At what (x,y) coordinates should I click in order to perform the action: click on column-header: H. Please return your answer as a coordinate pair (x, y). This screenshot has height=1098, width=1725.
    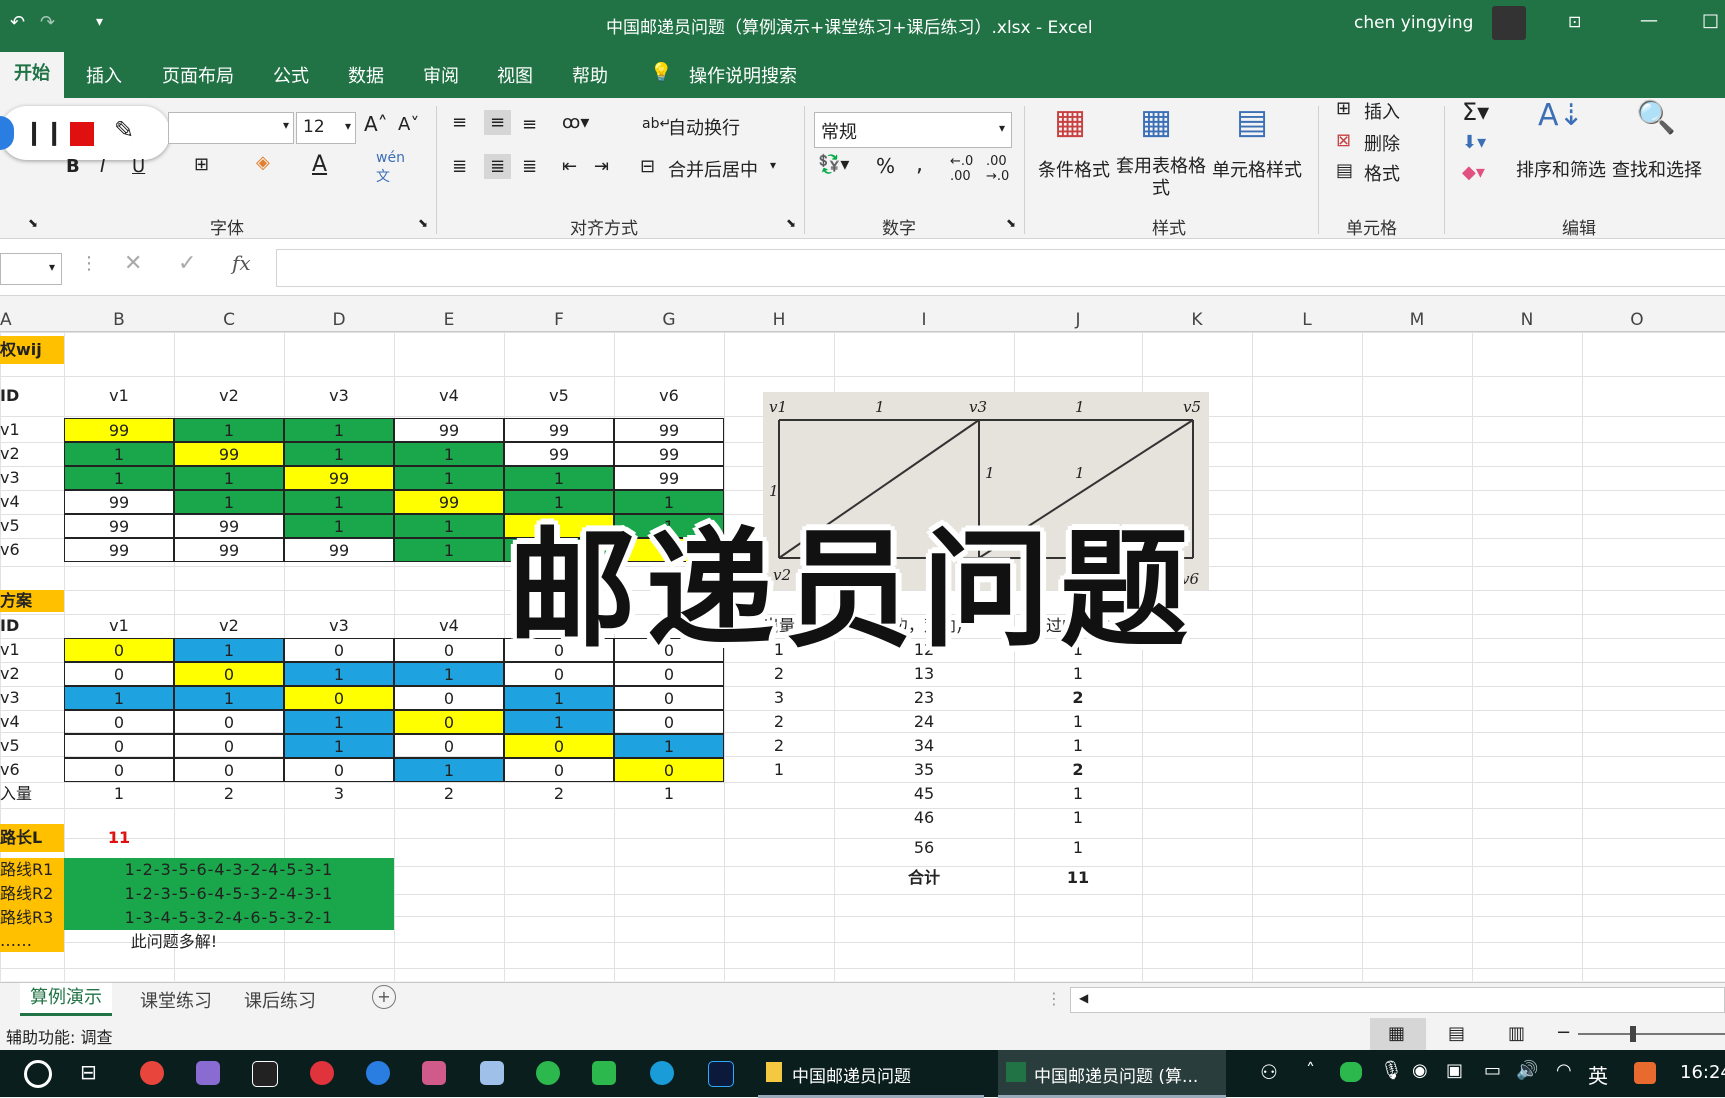
    Looking at the image, I should click on (779, 320).